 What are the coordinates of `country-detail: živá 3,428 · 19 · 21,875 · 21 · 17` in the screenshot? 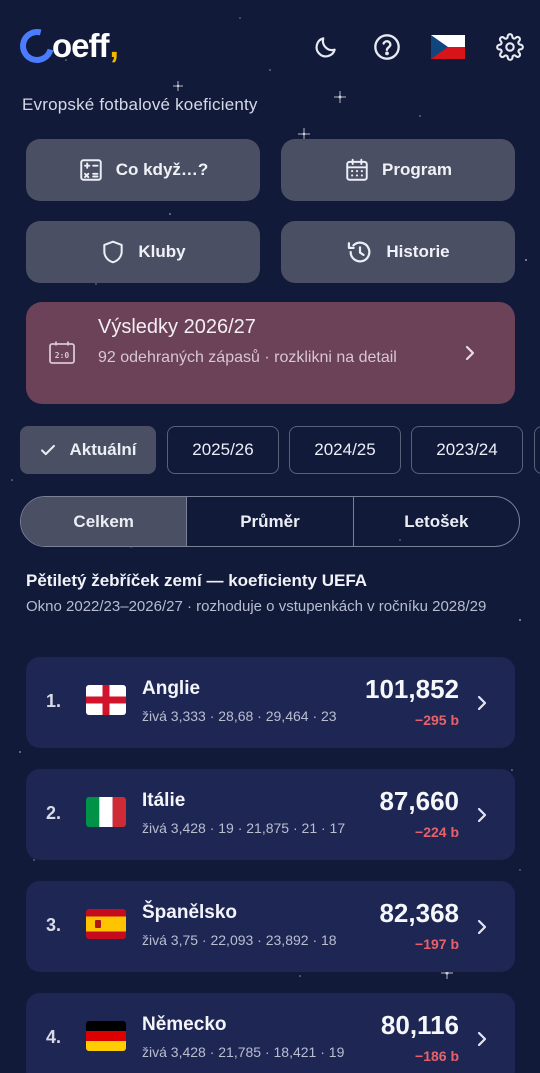 It's located at (244, 828).